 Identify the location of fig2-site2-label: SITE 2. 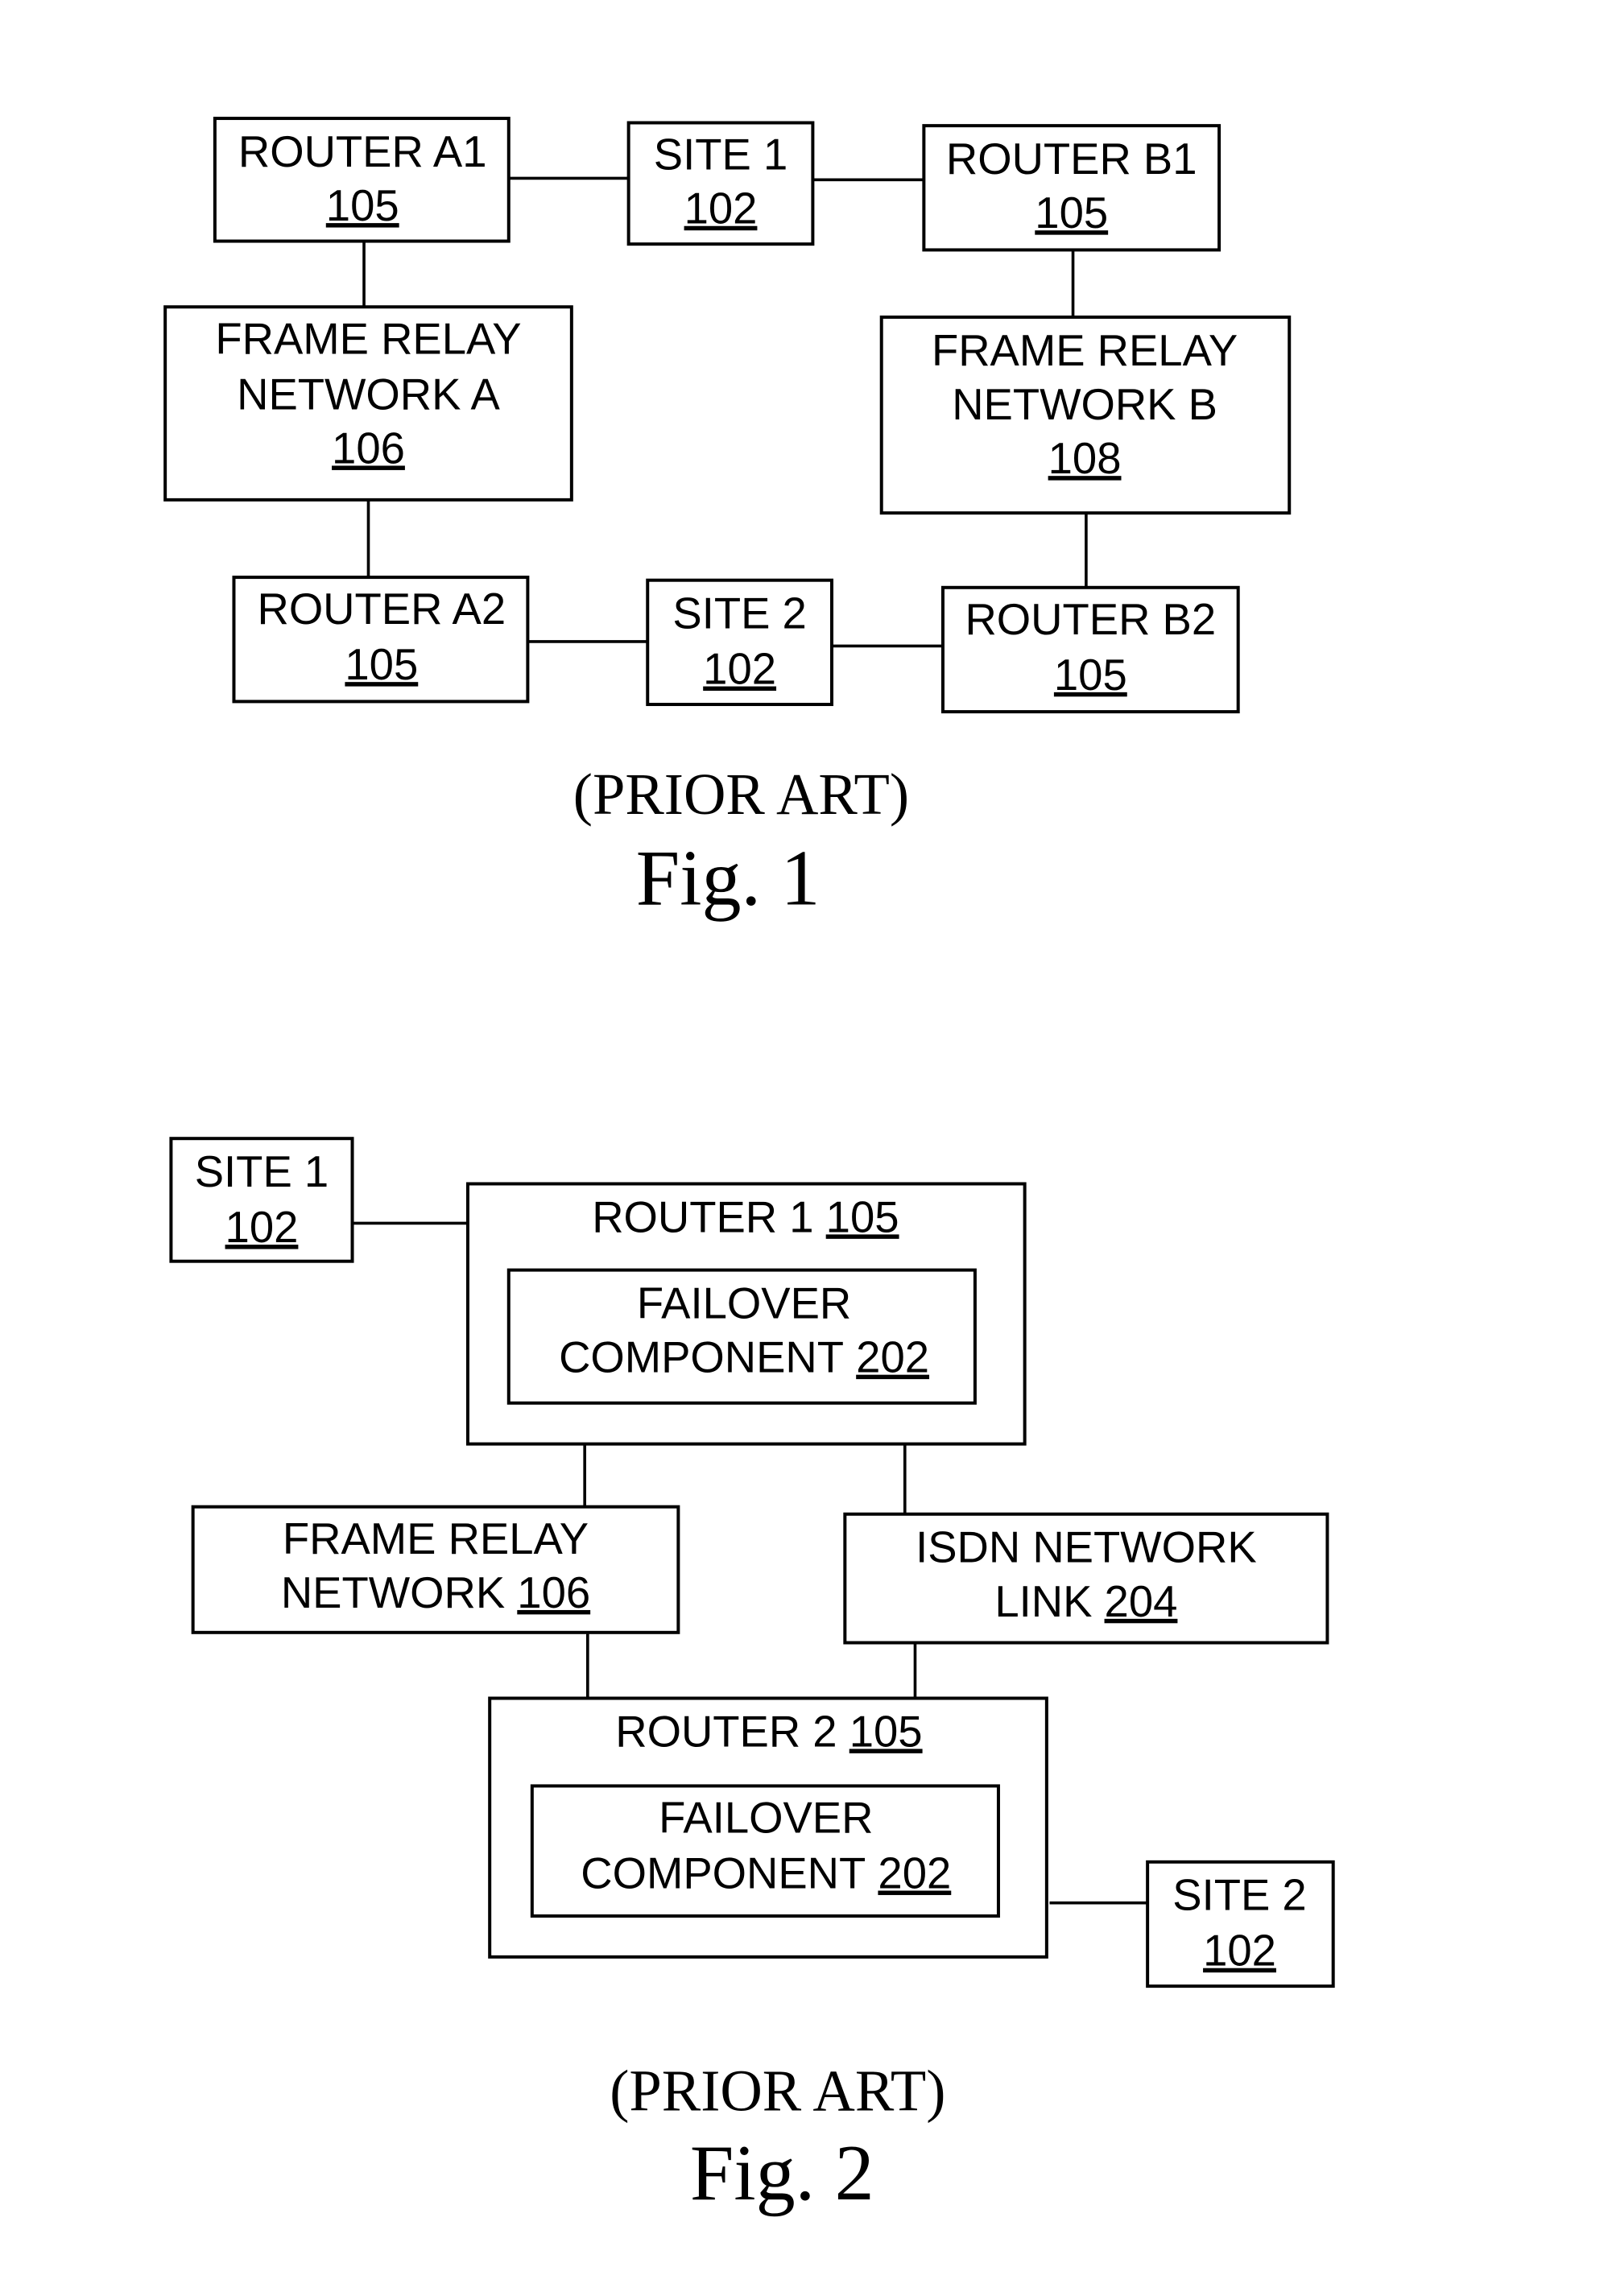
(1239, 1895).